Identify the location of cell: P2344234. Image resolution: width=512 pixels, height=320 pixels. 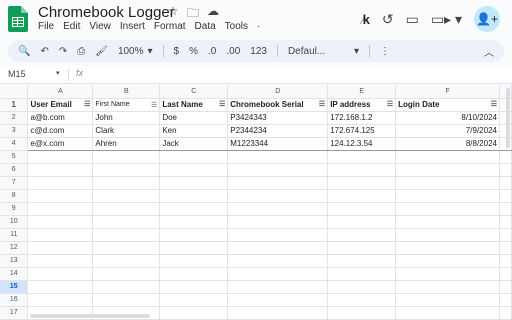
(278, 131).